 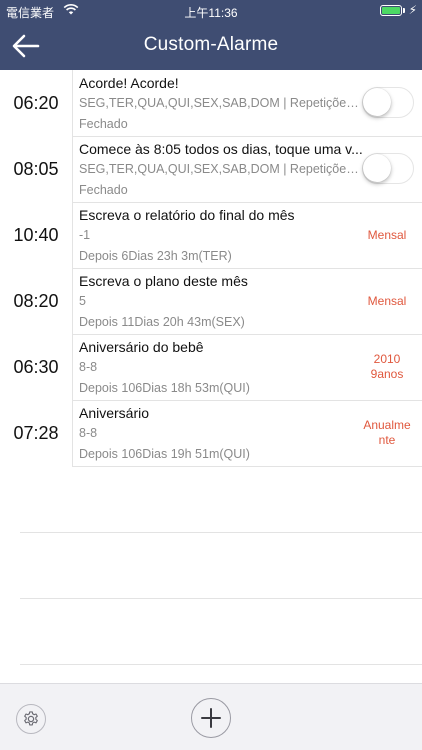 What do you see at coordinates (391, 10) in the screenshot?
I see `battery-icon` at bounding box center [391, 10].